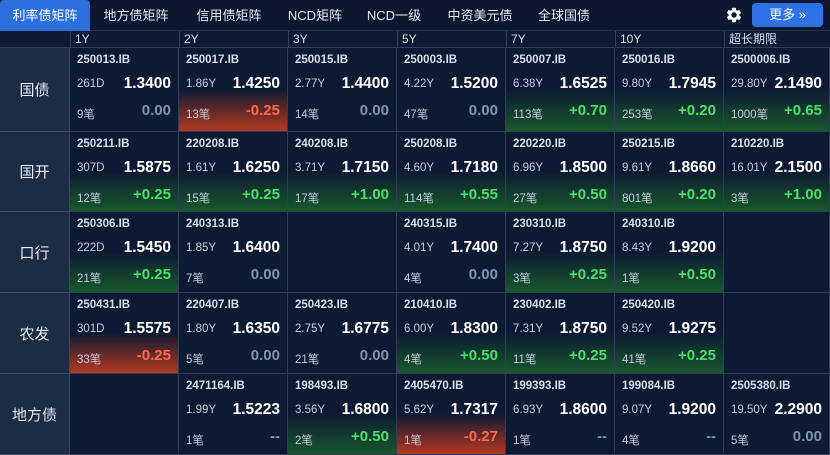 This screenshot has width=830, height=455. I want to click on matrix-cell: 2405470.IB 5.62Y 1.7317 1笔 -0.27, so click(451, 414).